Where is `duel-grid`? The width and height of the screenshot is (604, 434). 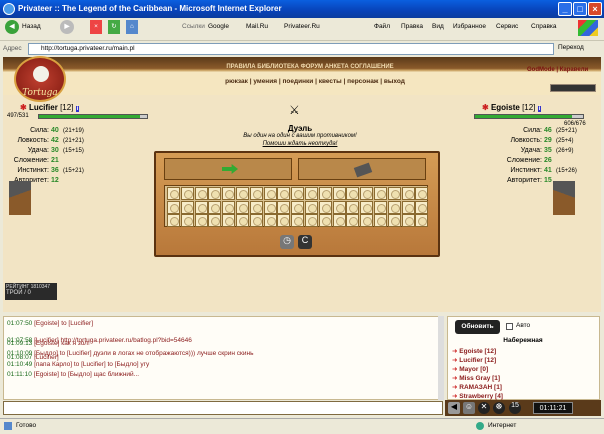 duel-grid is located at coordinates (296, 206).